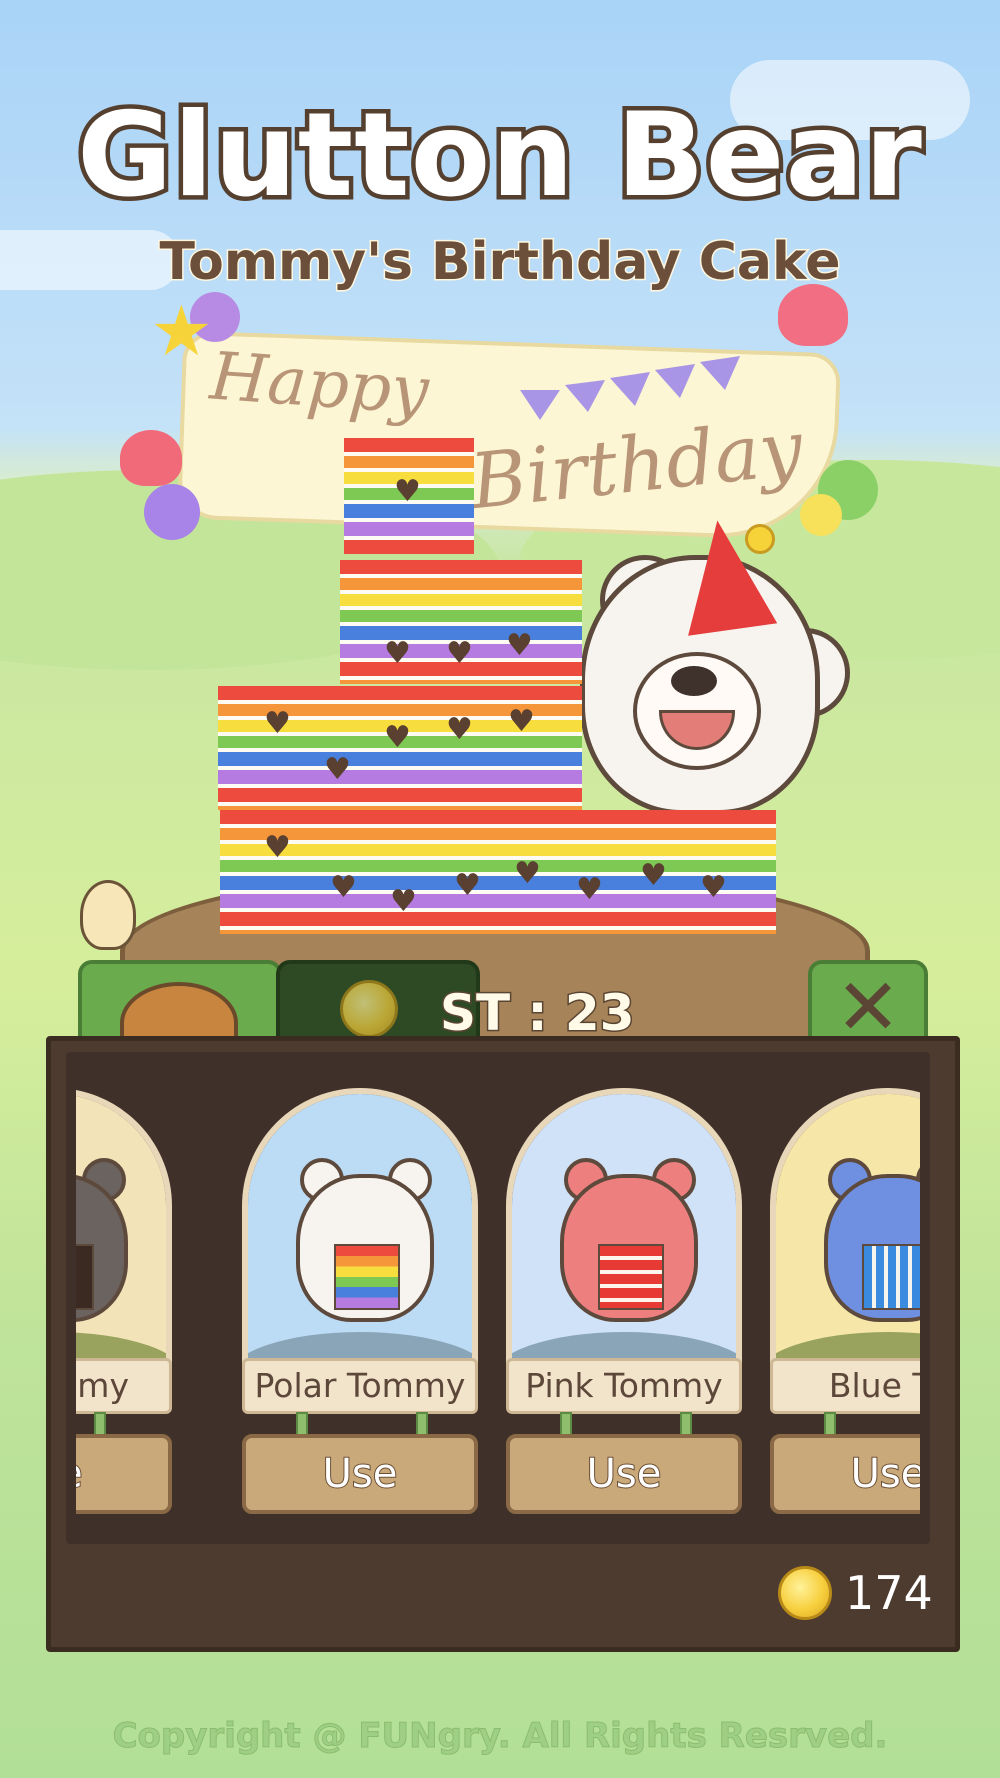 The image size is (1000, 1778). I want to click on skin-card: Blue To Use, so click(845, 1303).